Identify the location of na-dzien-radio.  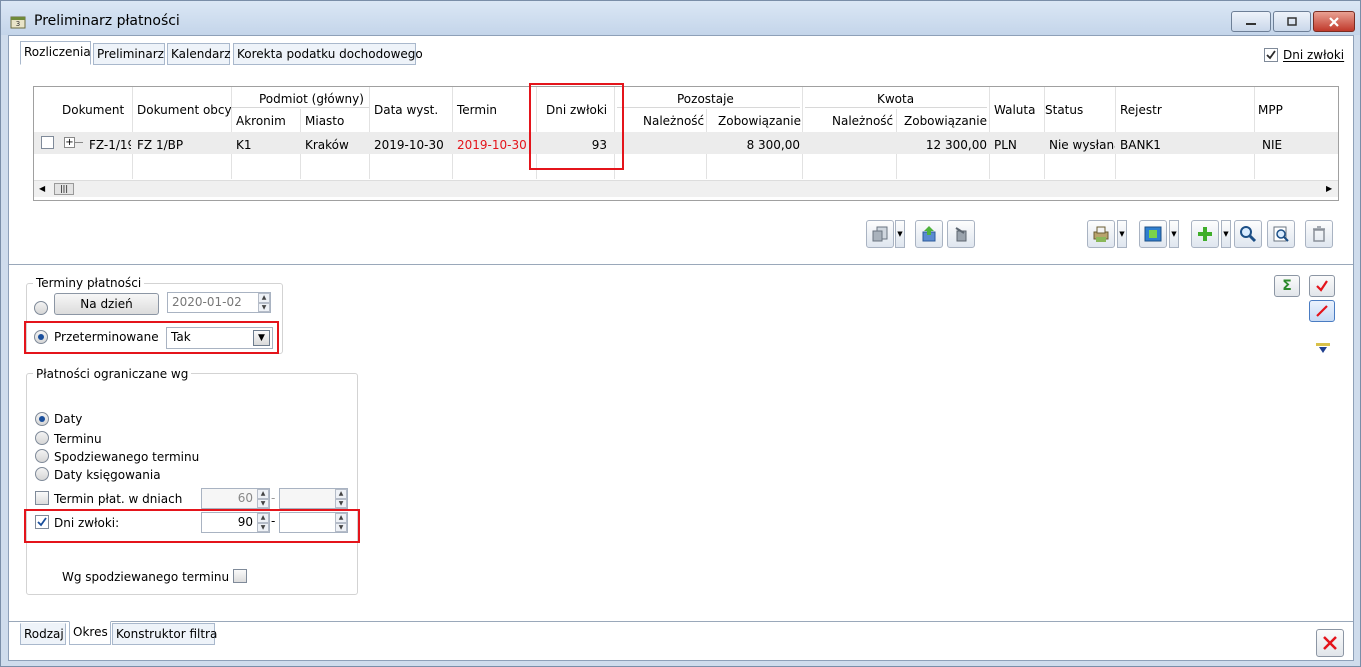
(41, 308).